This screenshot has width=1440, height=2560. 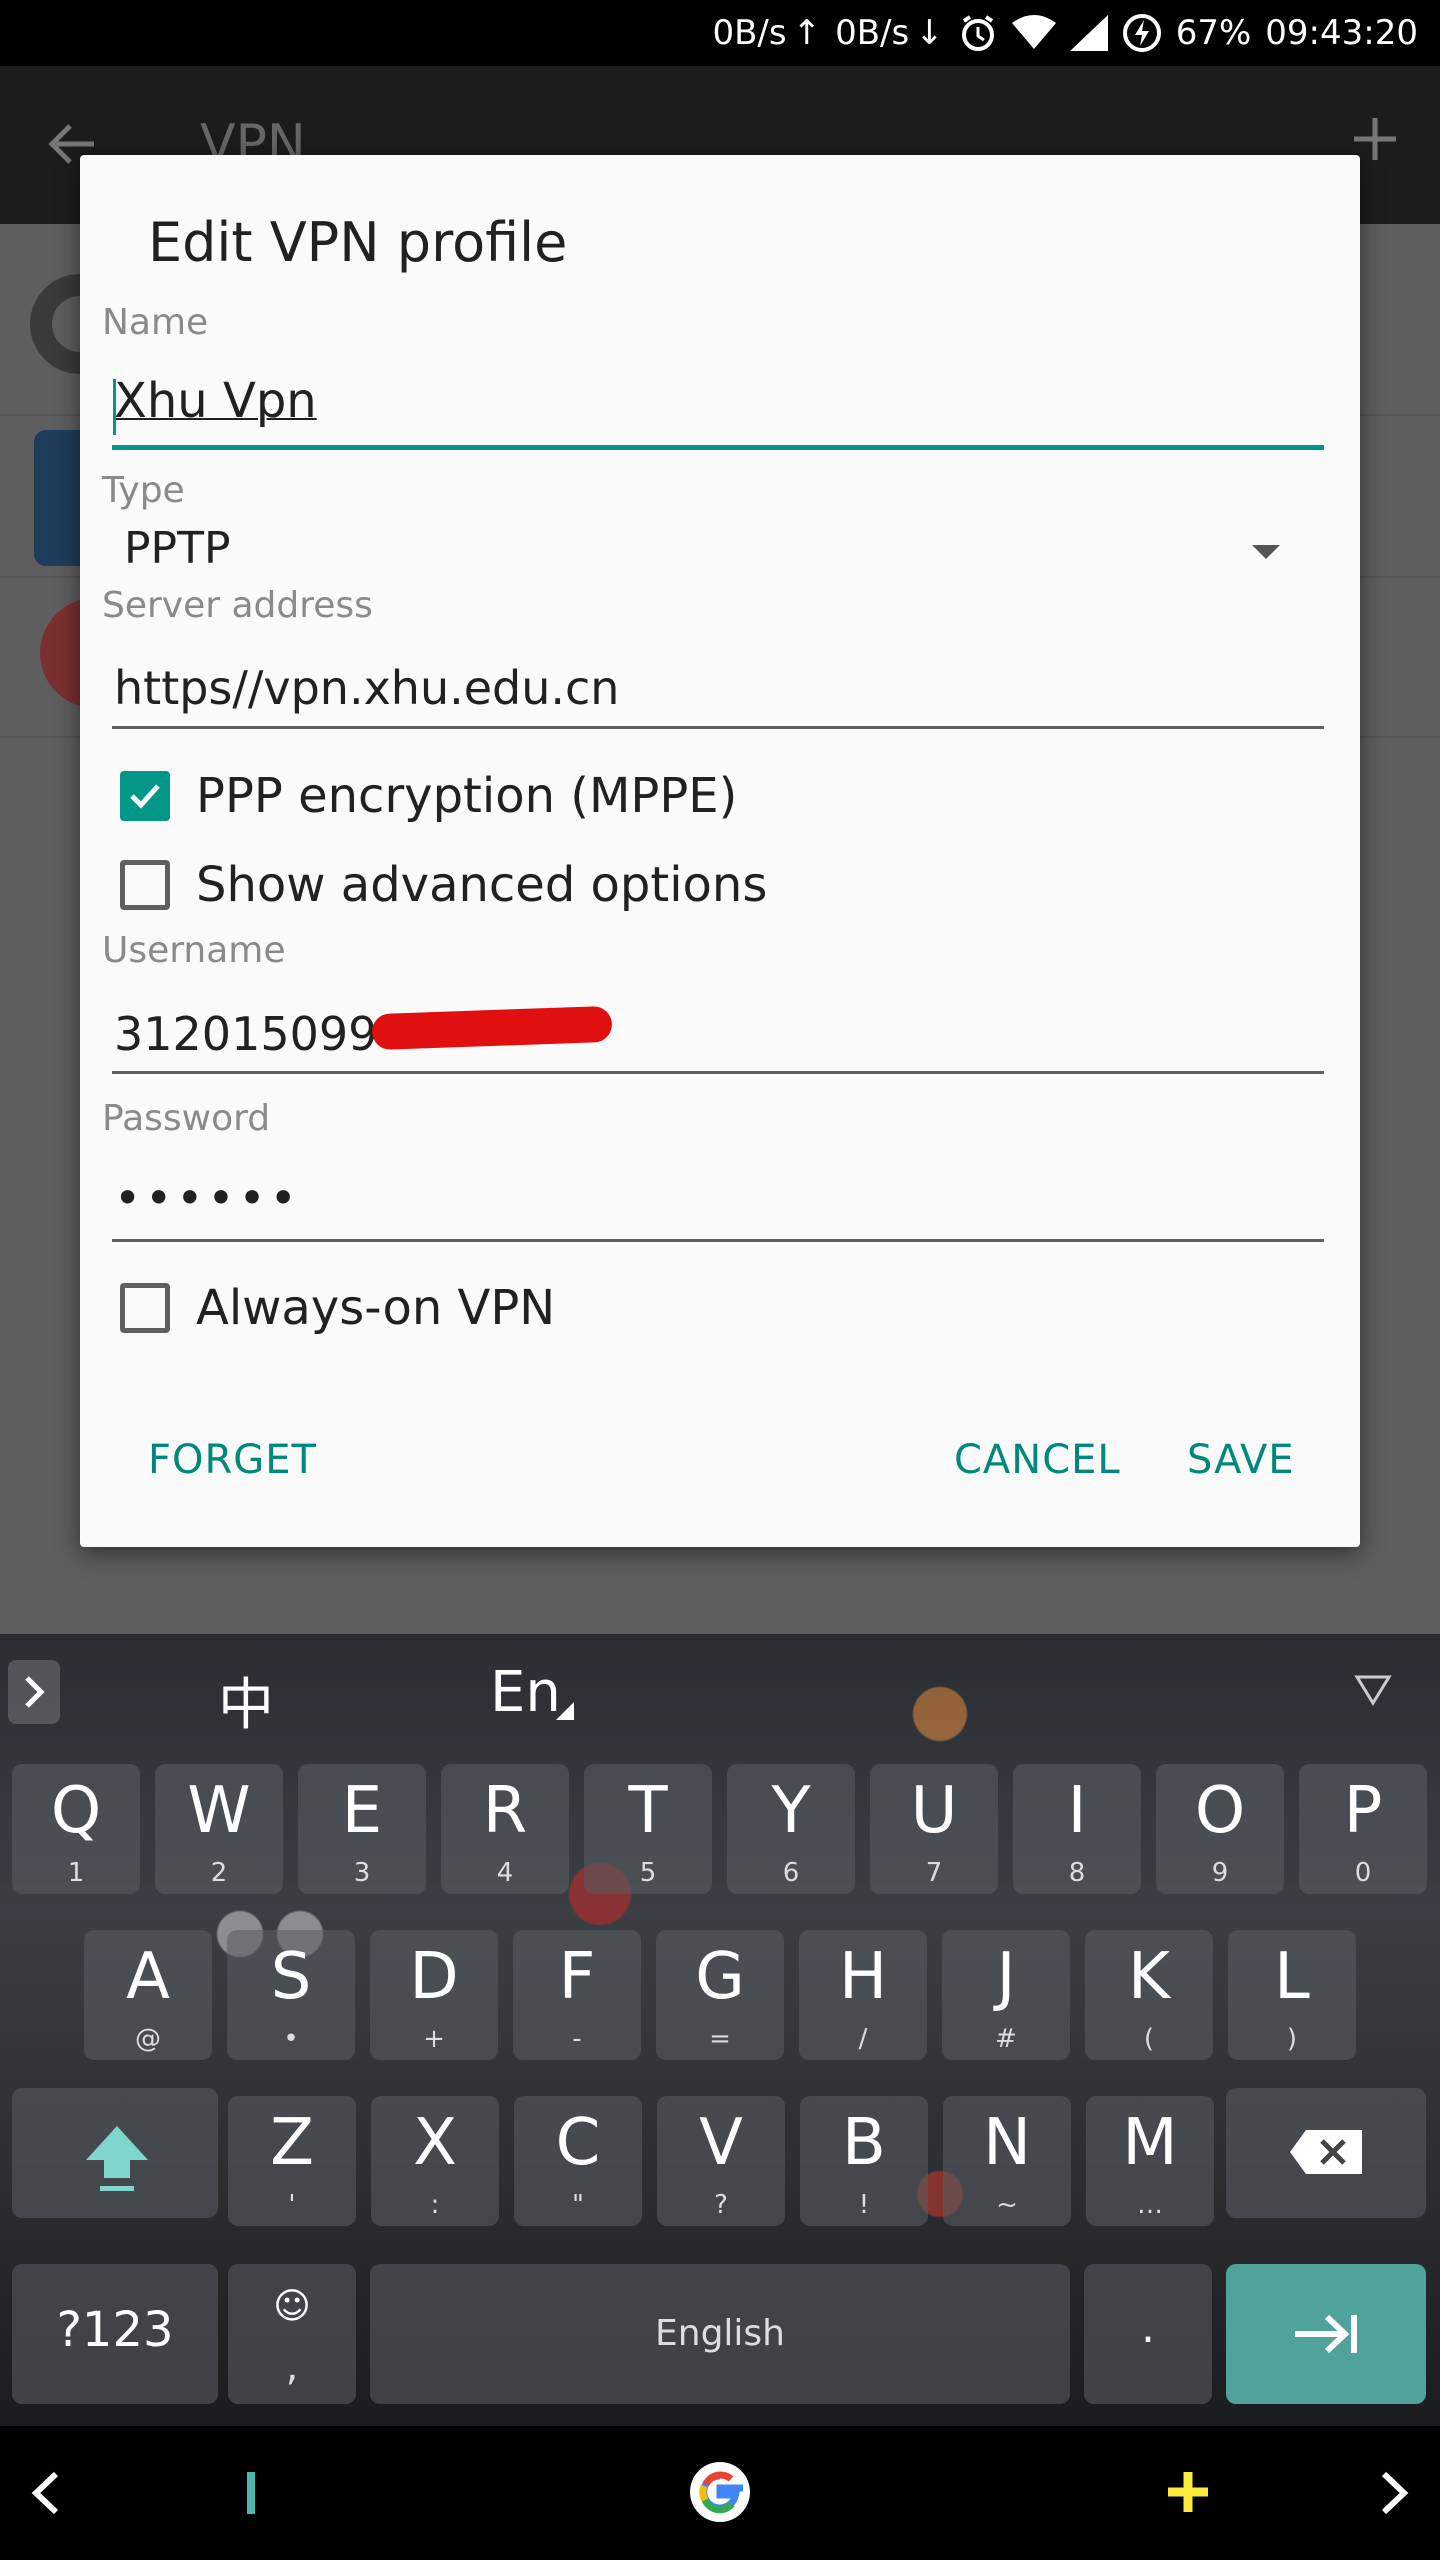 I want to click on dropdown-arrow-icon, so click(x=1266, y=552).